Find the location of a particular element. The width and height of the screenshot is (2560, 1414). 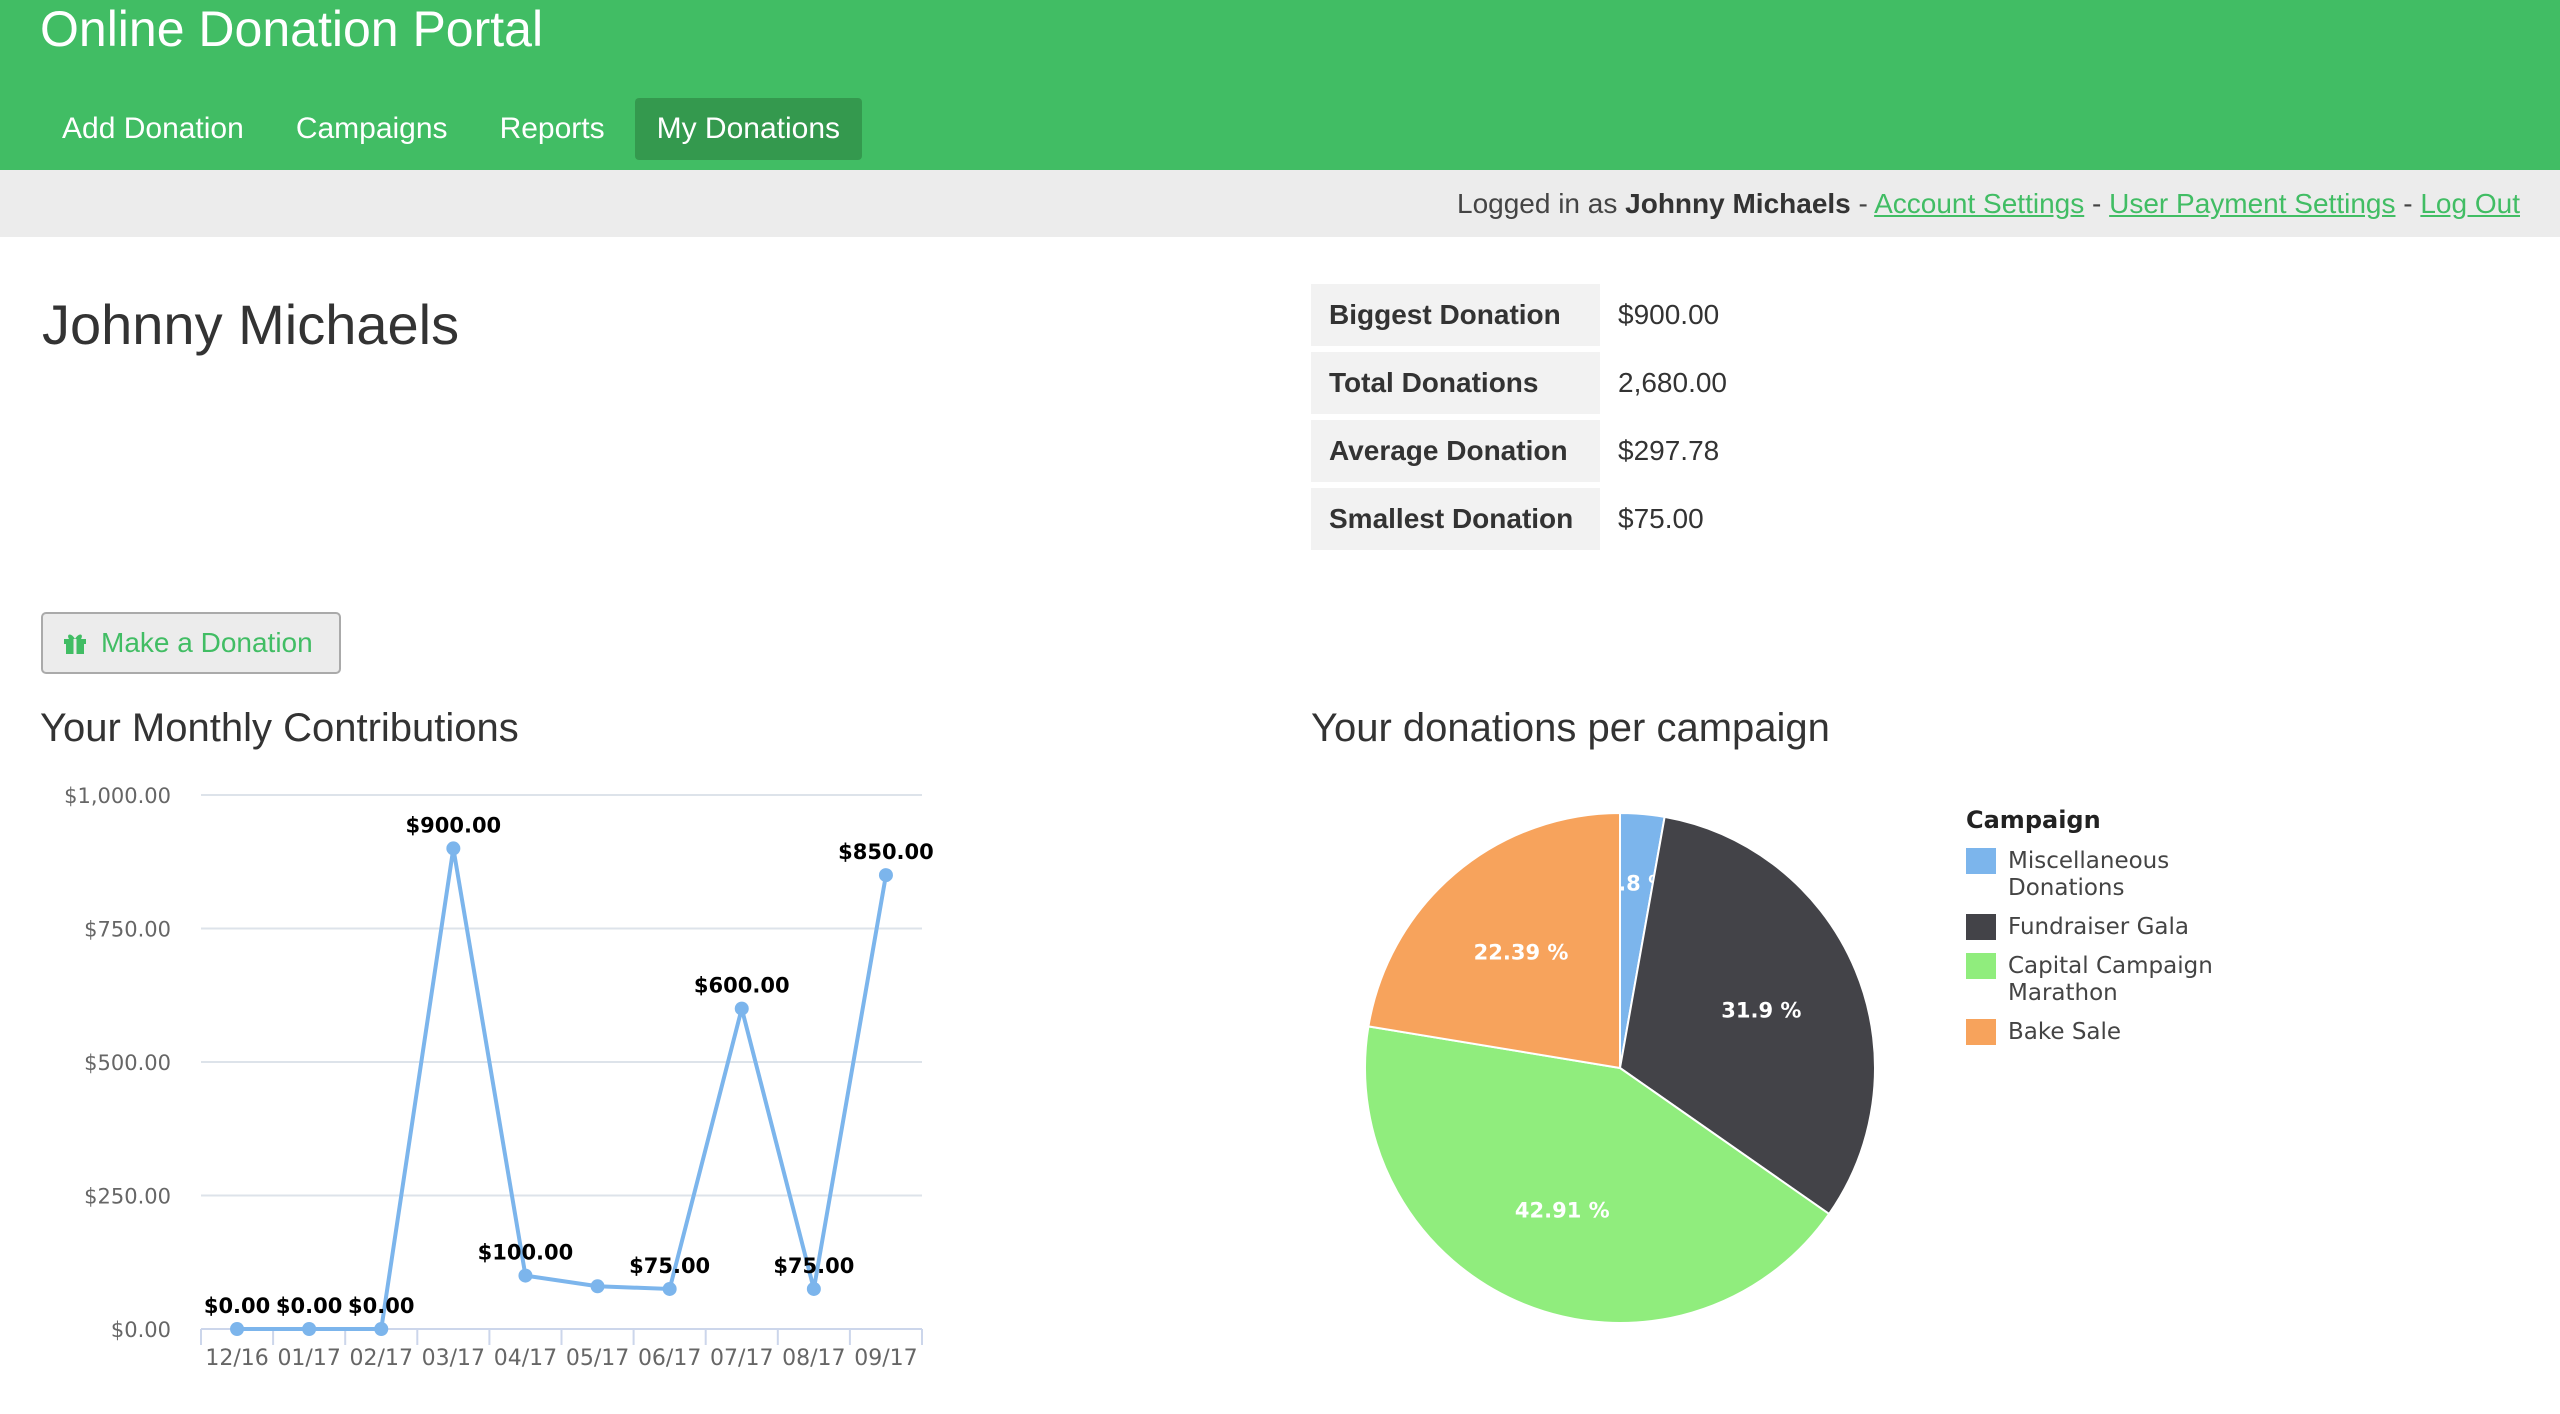

y-tick-label: $750.00 is located at coordinates (127, 930).